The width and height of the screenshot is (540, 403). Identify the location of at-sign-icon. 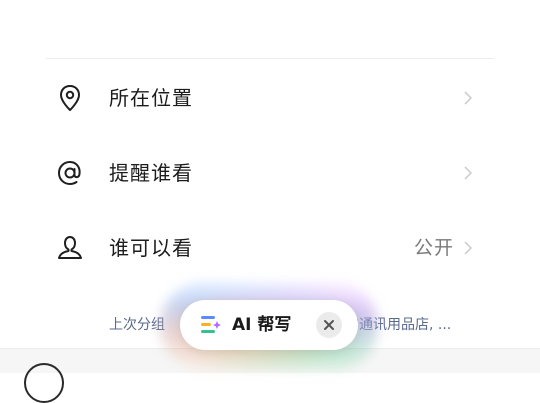
(69, 173).